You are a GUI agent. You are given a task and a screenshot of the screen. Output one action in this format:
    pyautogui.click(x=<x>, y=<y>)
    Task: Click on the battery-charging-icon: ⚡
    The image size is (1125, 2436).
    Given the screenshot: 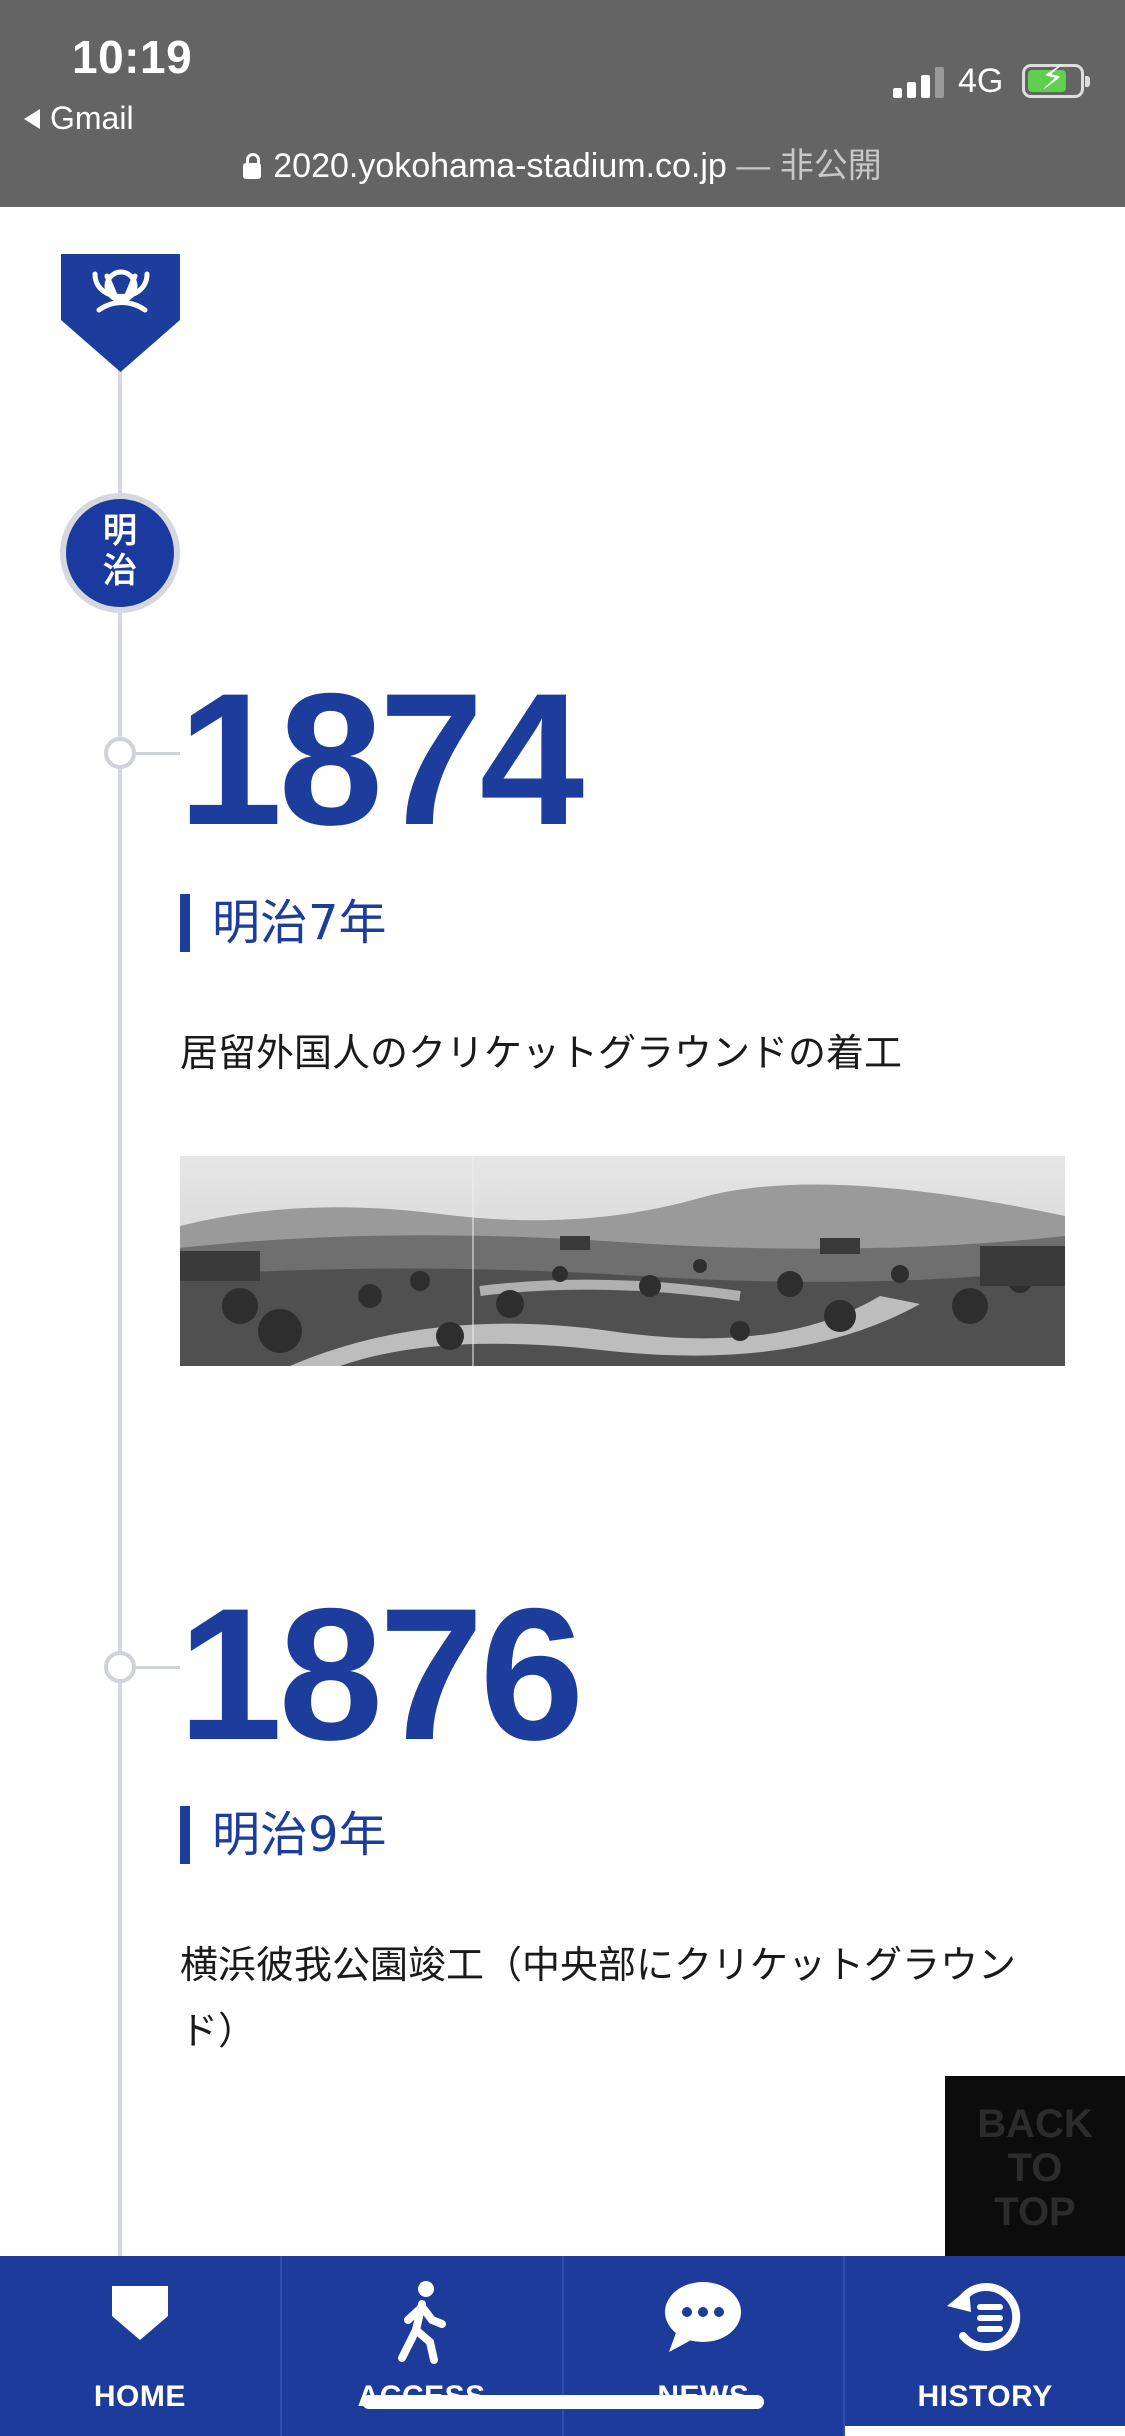 What is the action you would take?
    pyautogui.click(x=1056, y=79)
    